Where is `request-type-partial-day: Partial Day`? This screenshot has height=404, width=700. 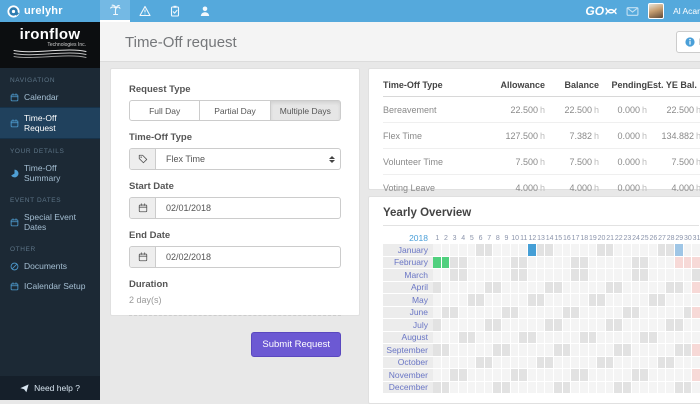 request-type-partial-day: Partial Day is located at coordinates (235, 110).